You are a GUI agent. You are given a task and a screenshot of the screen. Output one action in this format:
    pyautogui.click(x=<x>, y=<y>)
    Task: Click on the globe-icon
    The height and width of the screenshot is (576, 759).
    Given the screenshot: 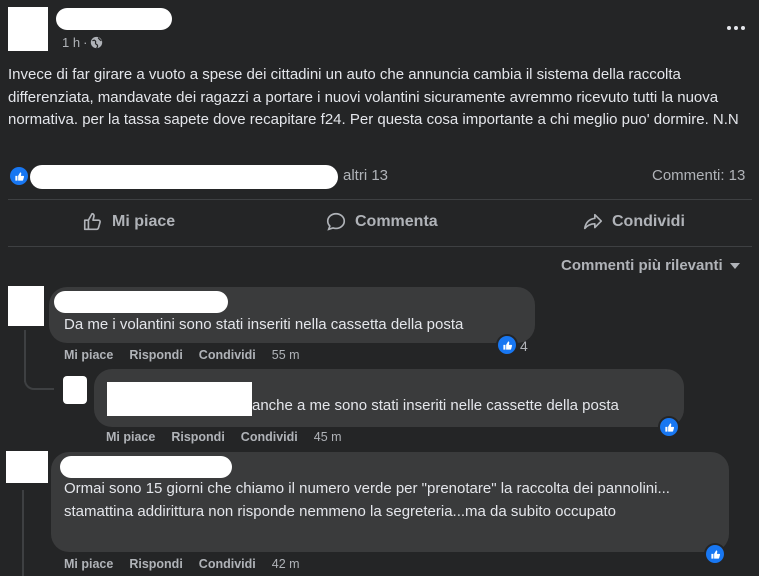 What is the action you would take?
    pyautogui.click(x=97, y=42)
    